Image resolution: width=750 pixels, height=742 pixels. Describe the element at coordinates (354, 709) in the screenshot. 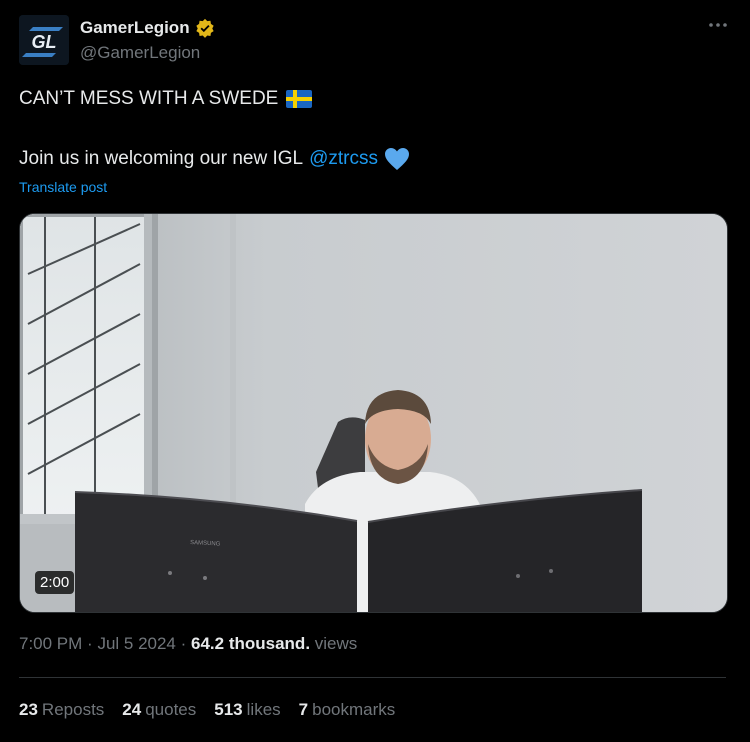

I see `bookmarks-label: bookmarks` at that location.